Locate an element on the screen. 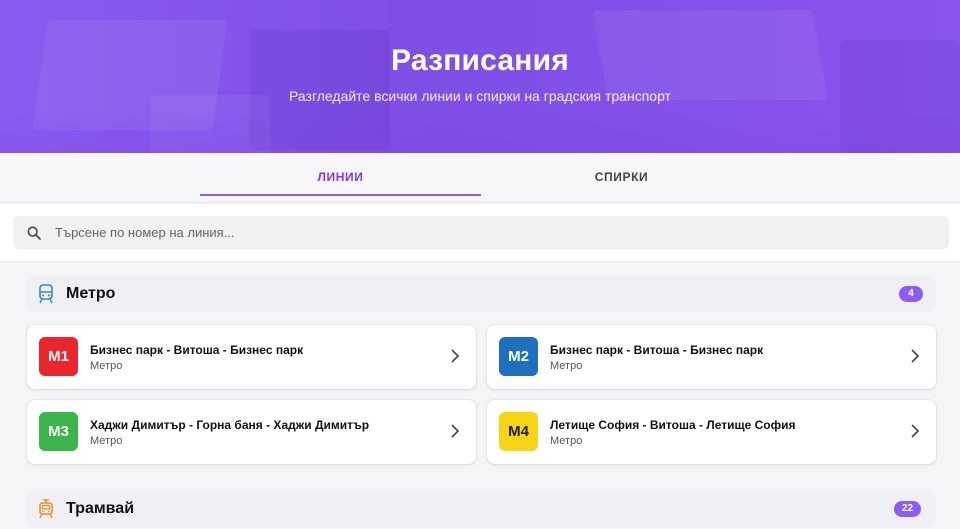 This screenshot has width=960, height=529. search-icon is located at coordinates (34, 233).